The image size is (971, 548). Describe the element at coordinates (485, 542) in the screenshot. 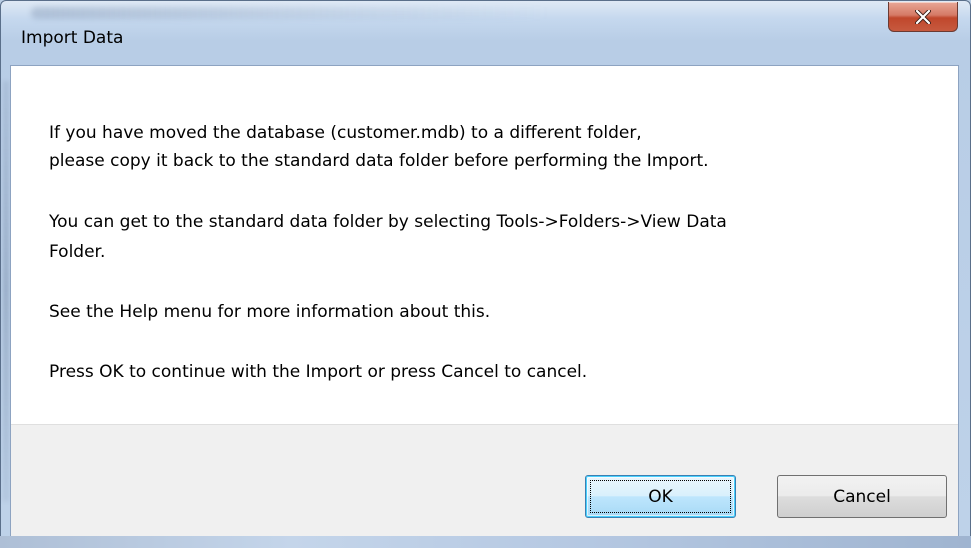

I see `window-bottom-edge` at that location.